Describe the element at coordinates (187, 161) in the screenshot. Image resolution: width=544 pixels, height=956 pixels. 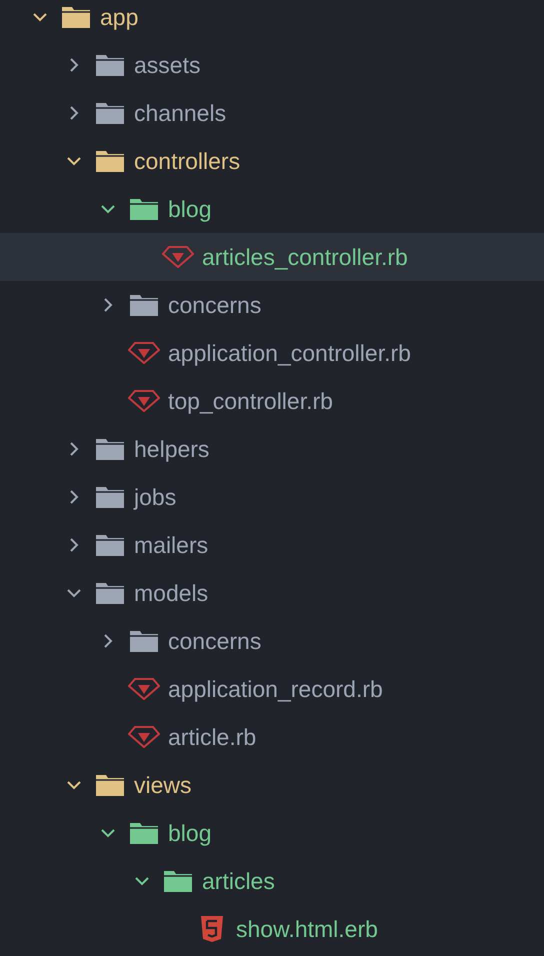
I see `folder-name: controllers` at that location.